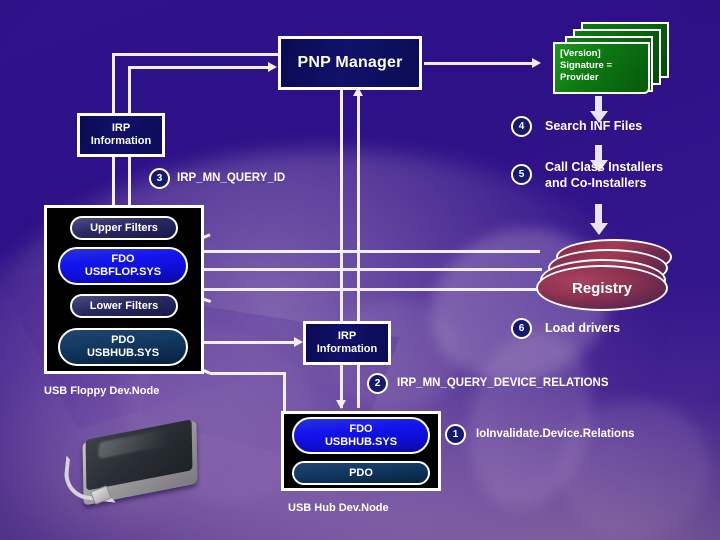  I want to click on step-marker-4: 4, so click(521, 126).